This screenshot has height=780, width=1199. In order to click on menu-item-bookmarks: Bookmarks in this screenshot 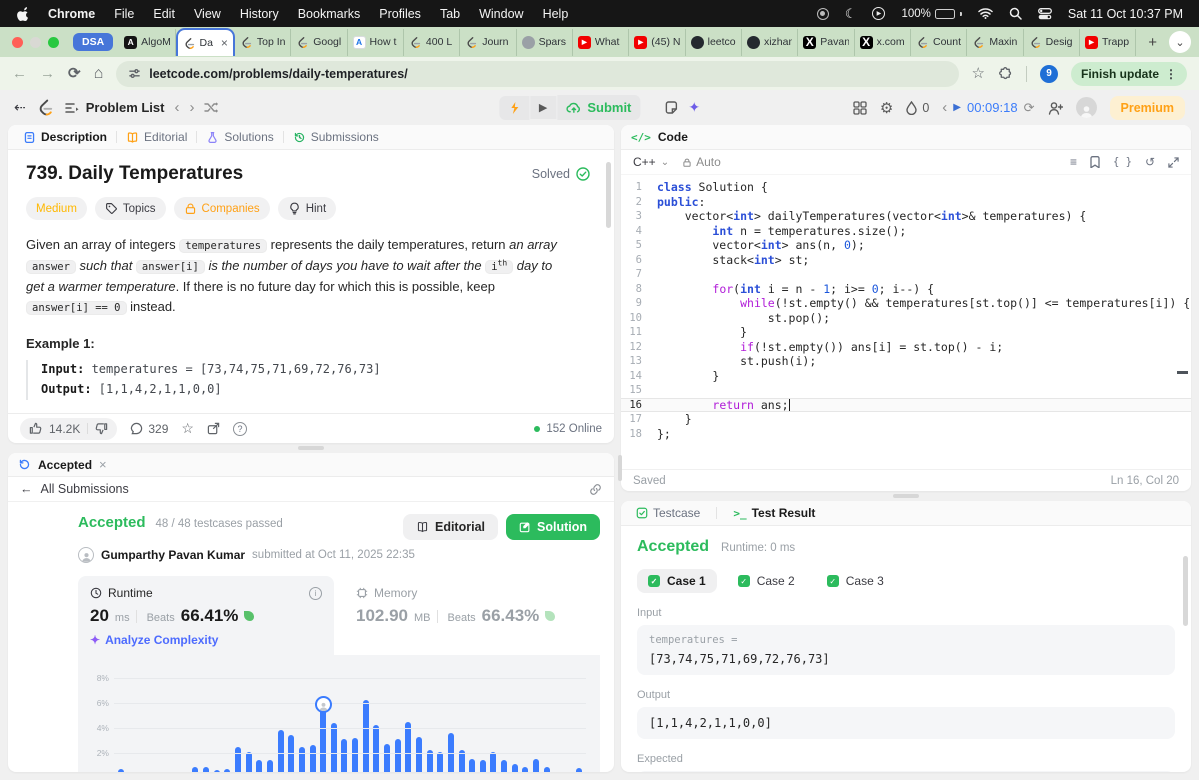, I will do `click(329, 14)`.